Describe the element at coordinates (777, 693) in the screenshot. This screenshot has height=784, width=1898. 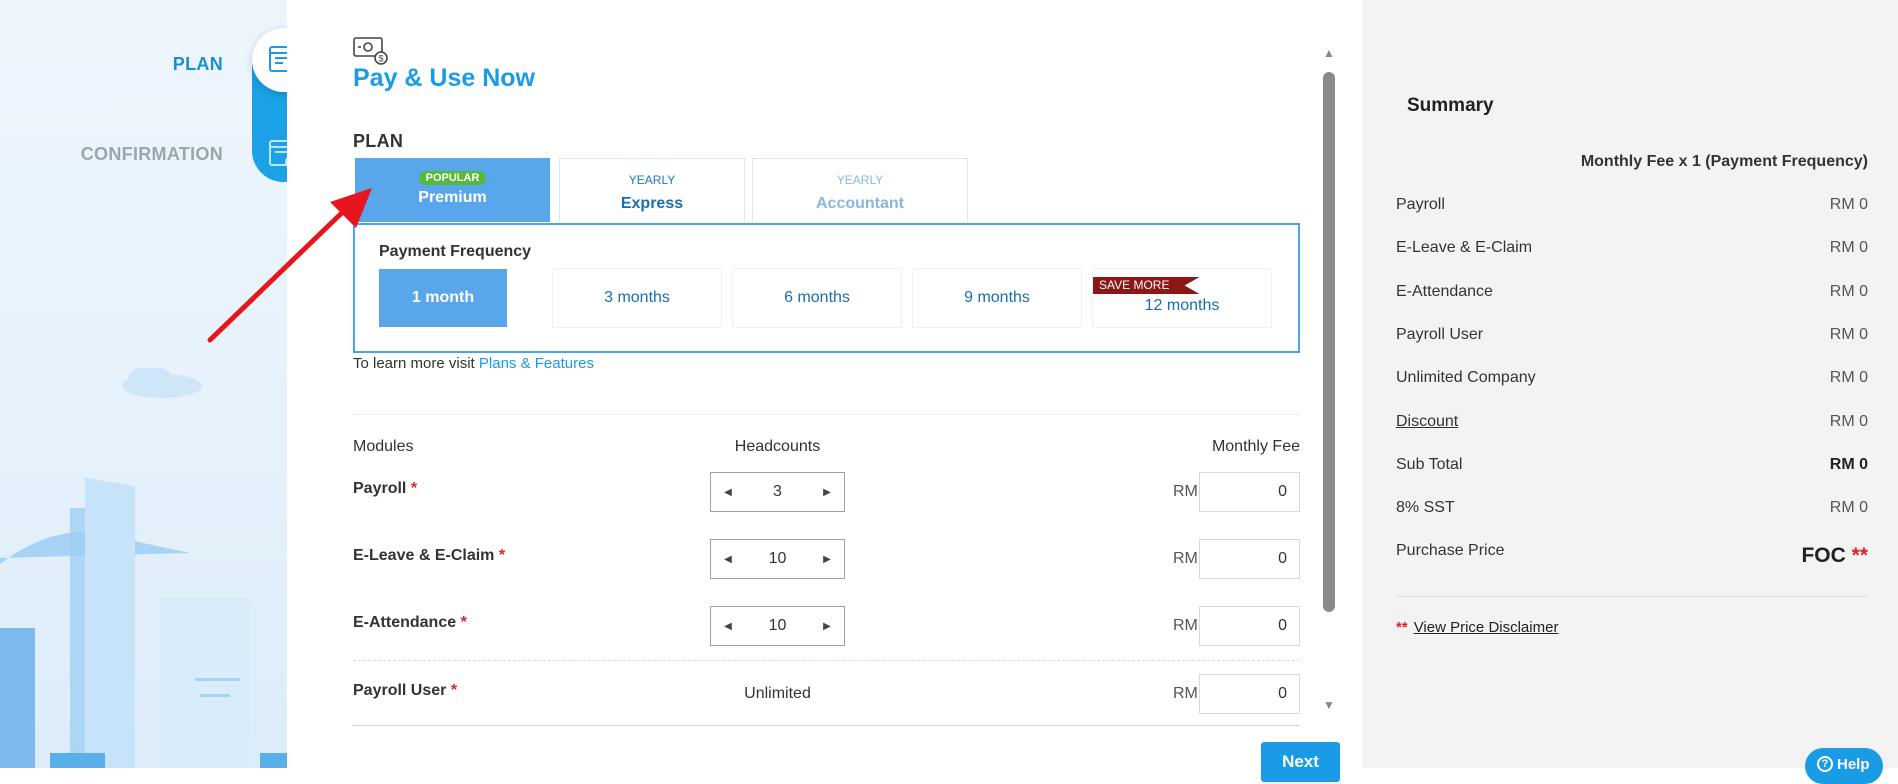
I see `headcount-unlimited: Unlimited` at that location.